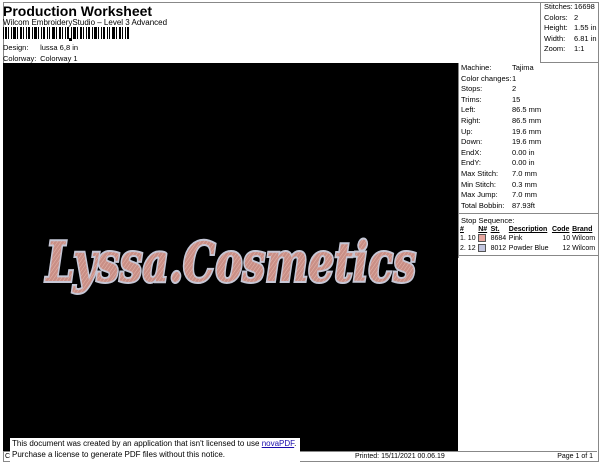 This screenshot has width=600, height=464. What do you see at coordinates (555, 38) in the screenshot?
I see `summary-label: Width:` at bounding box center [555, 38].